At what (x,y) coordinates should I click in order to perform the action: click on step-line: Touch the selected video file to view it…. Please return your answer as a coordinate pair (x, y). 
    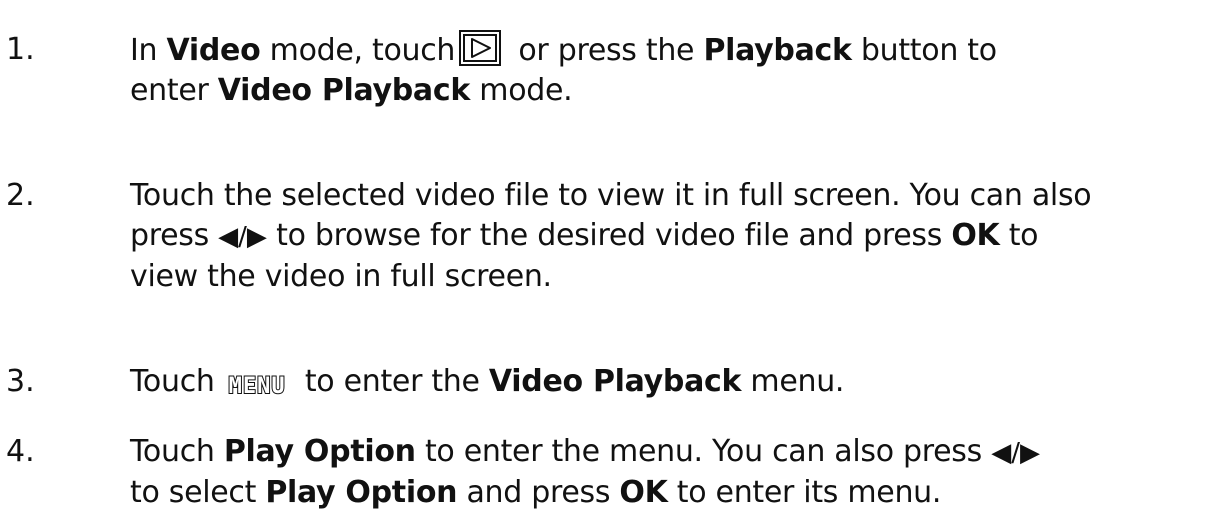
    Looking at the image, I should click on (675, 196).